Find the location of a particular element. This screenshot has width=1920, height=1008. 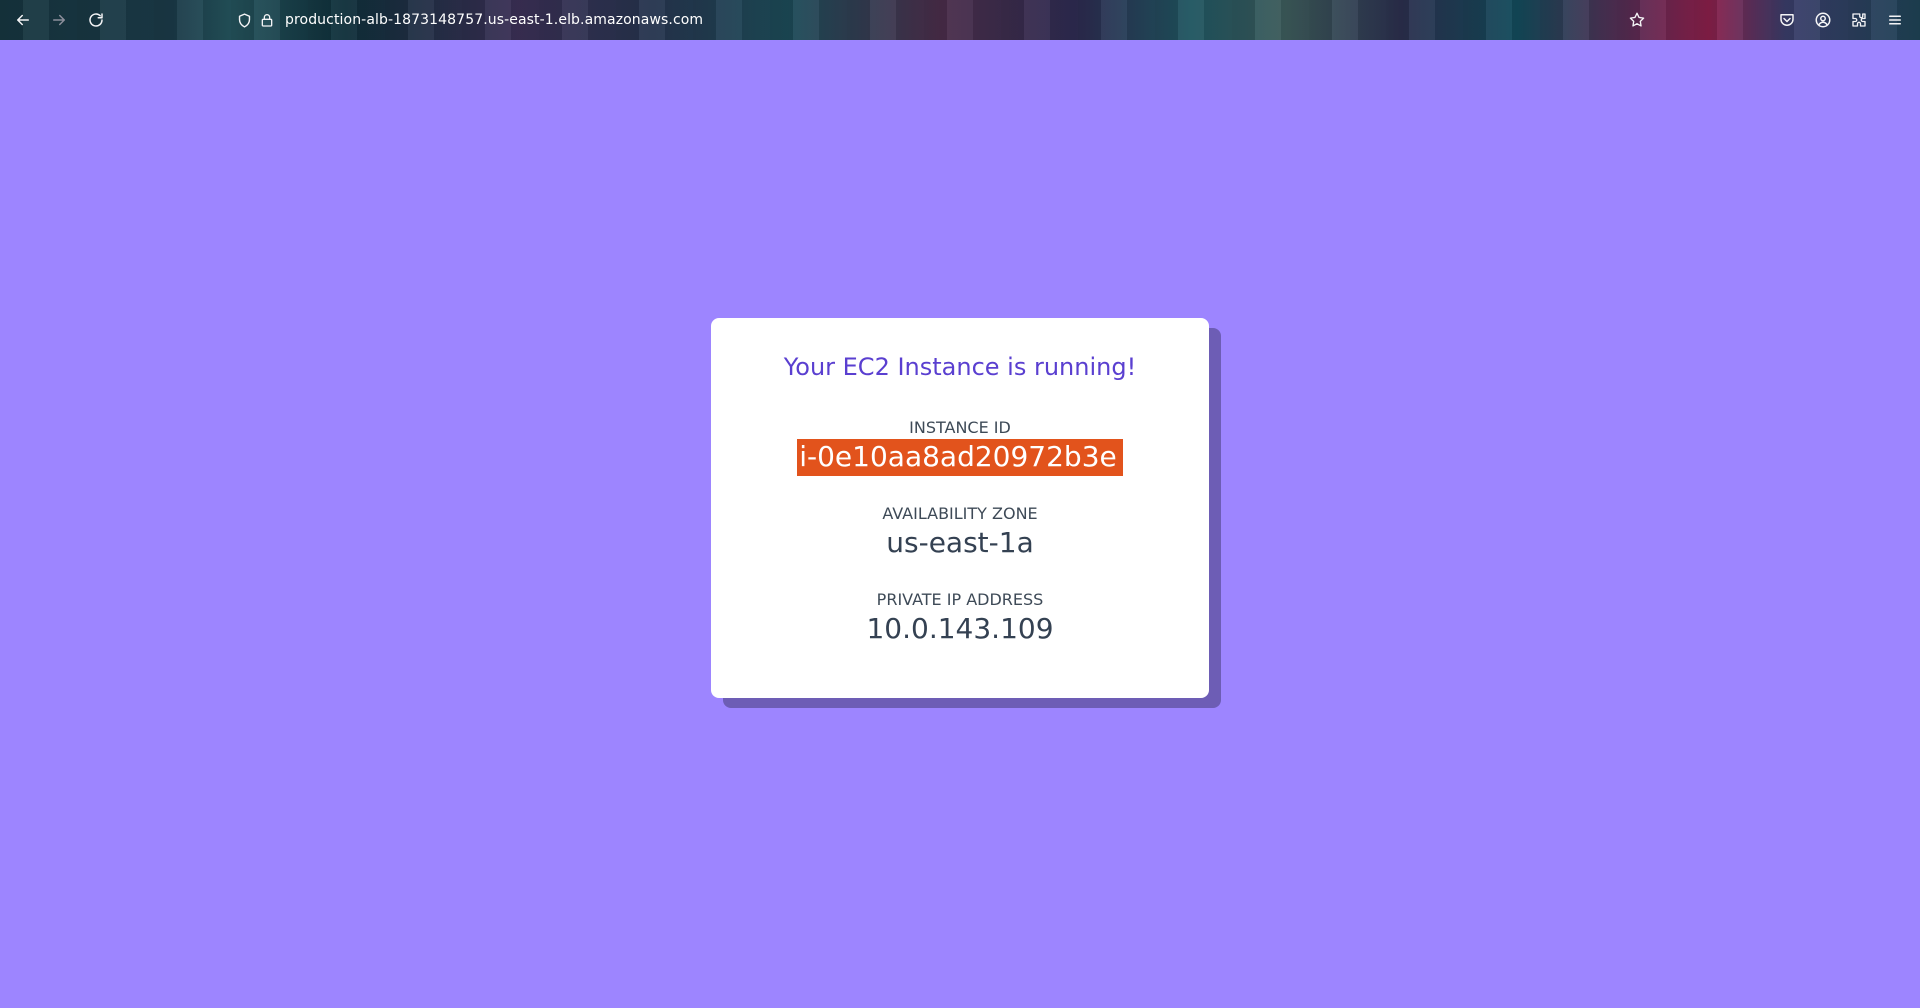

menu-button is located at coordinates (1895, 20).